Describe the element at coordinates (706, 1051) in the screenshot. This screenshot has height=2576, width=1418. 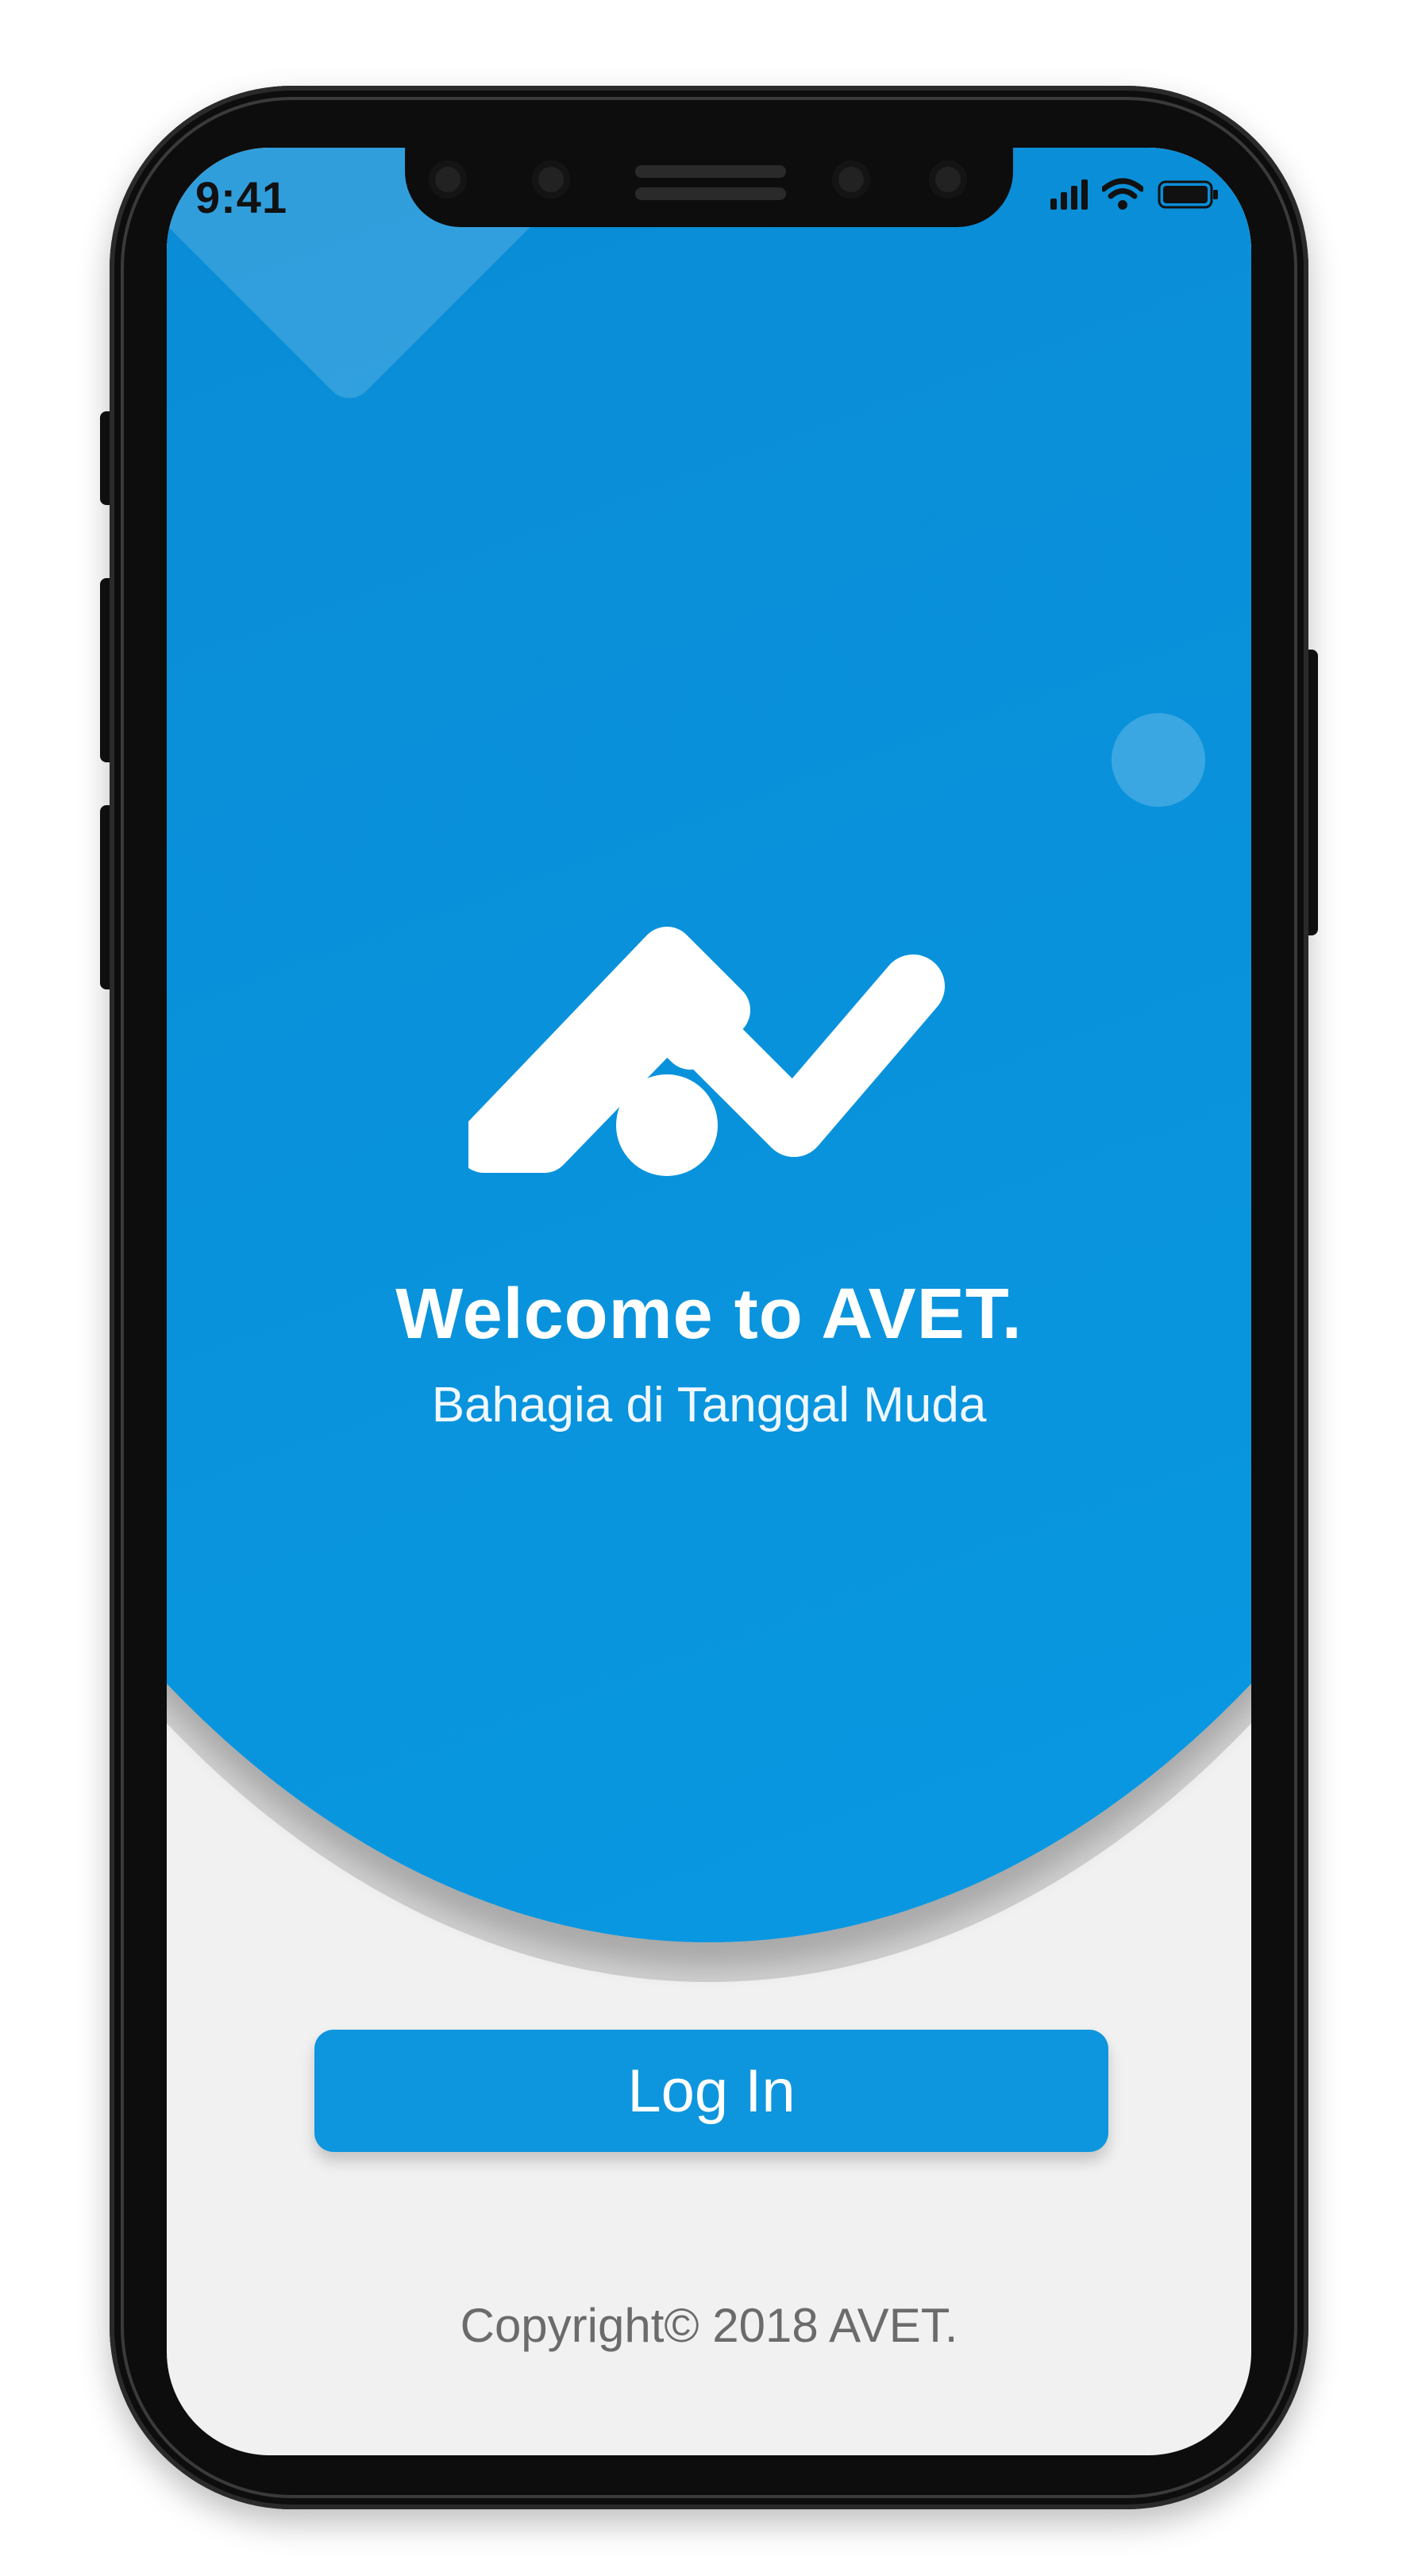
I see `avet-logo-icon` at that location.